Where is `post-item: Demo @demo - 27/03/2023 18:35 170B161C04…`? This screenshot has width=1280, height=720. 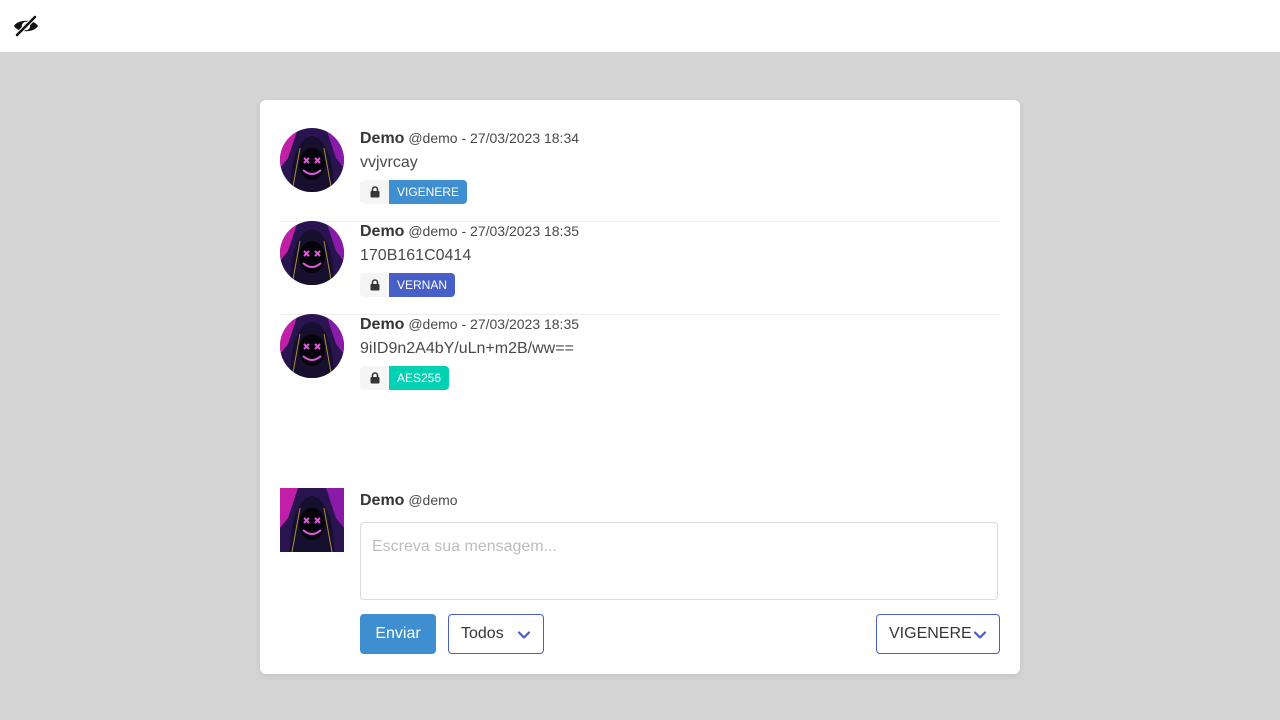
post-item: Demo @demo - 27/03/2023 18:35 170B161C04… is located at coordinates (640, 268).